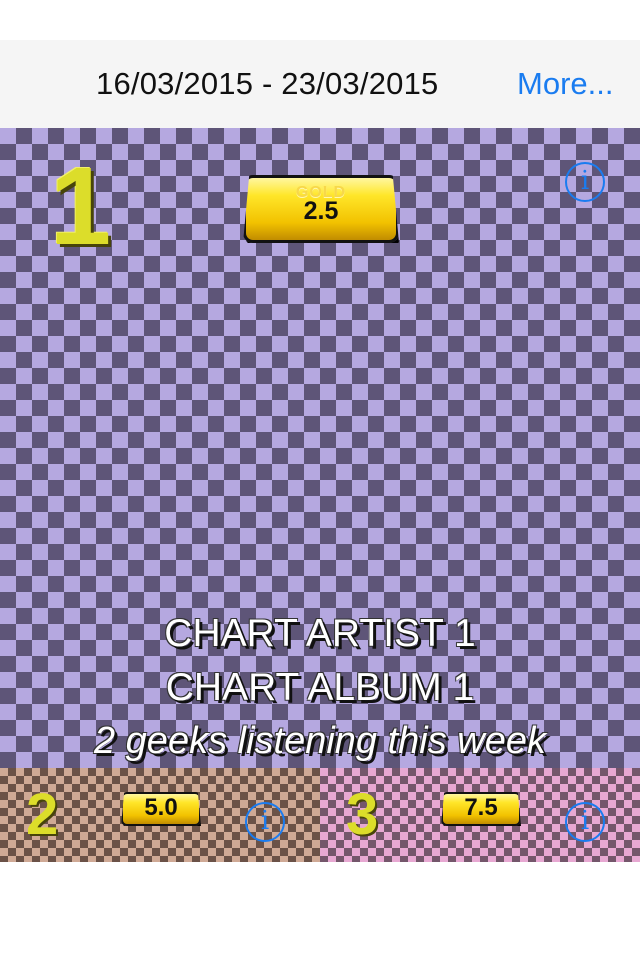 The width and height of the screenshot is (640, 960). I want to click on rank-number: 2, so click(42, 814).